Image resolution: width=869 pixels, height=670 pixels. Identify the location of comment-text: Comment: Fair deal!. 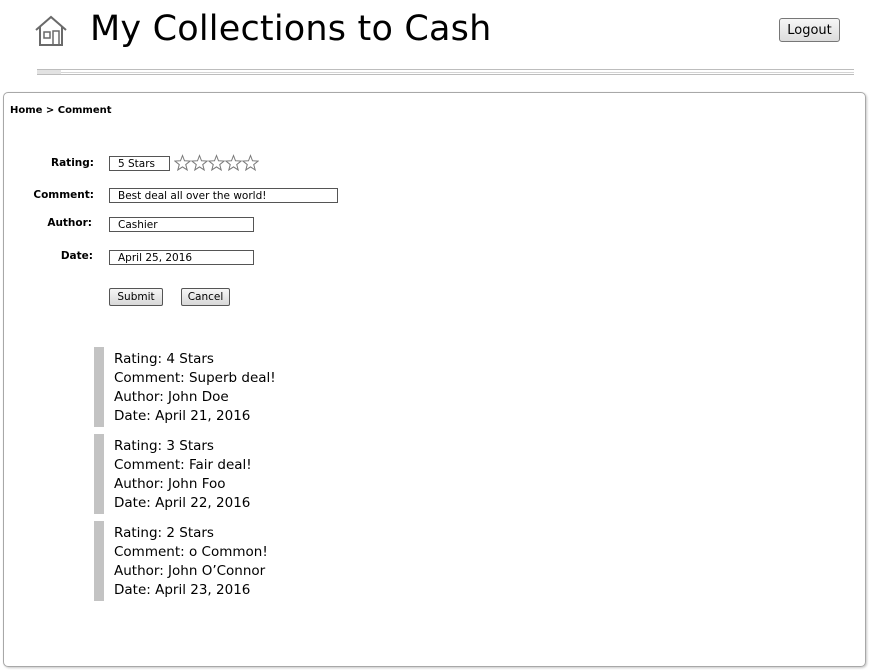
(183, 465).